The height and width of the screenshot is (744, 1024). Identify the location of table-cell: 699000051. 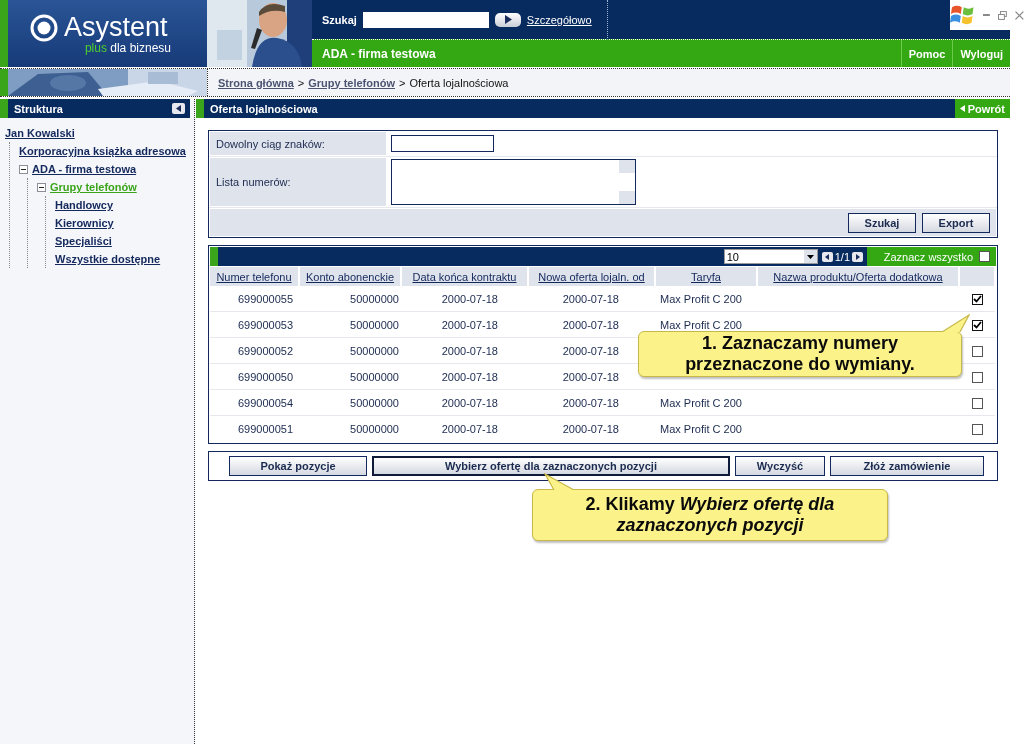
(265, 428).